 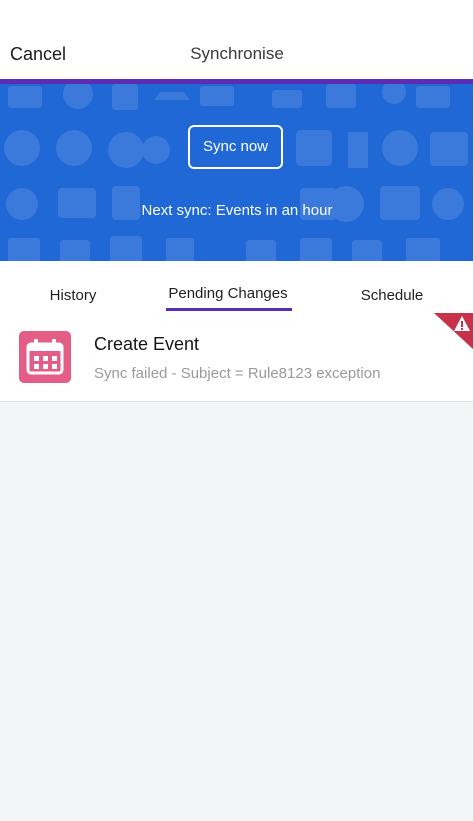 I want to click on next-sync-status: Next sync: Events in an hour, so click(x=237, y=210).